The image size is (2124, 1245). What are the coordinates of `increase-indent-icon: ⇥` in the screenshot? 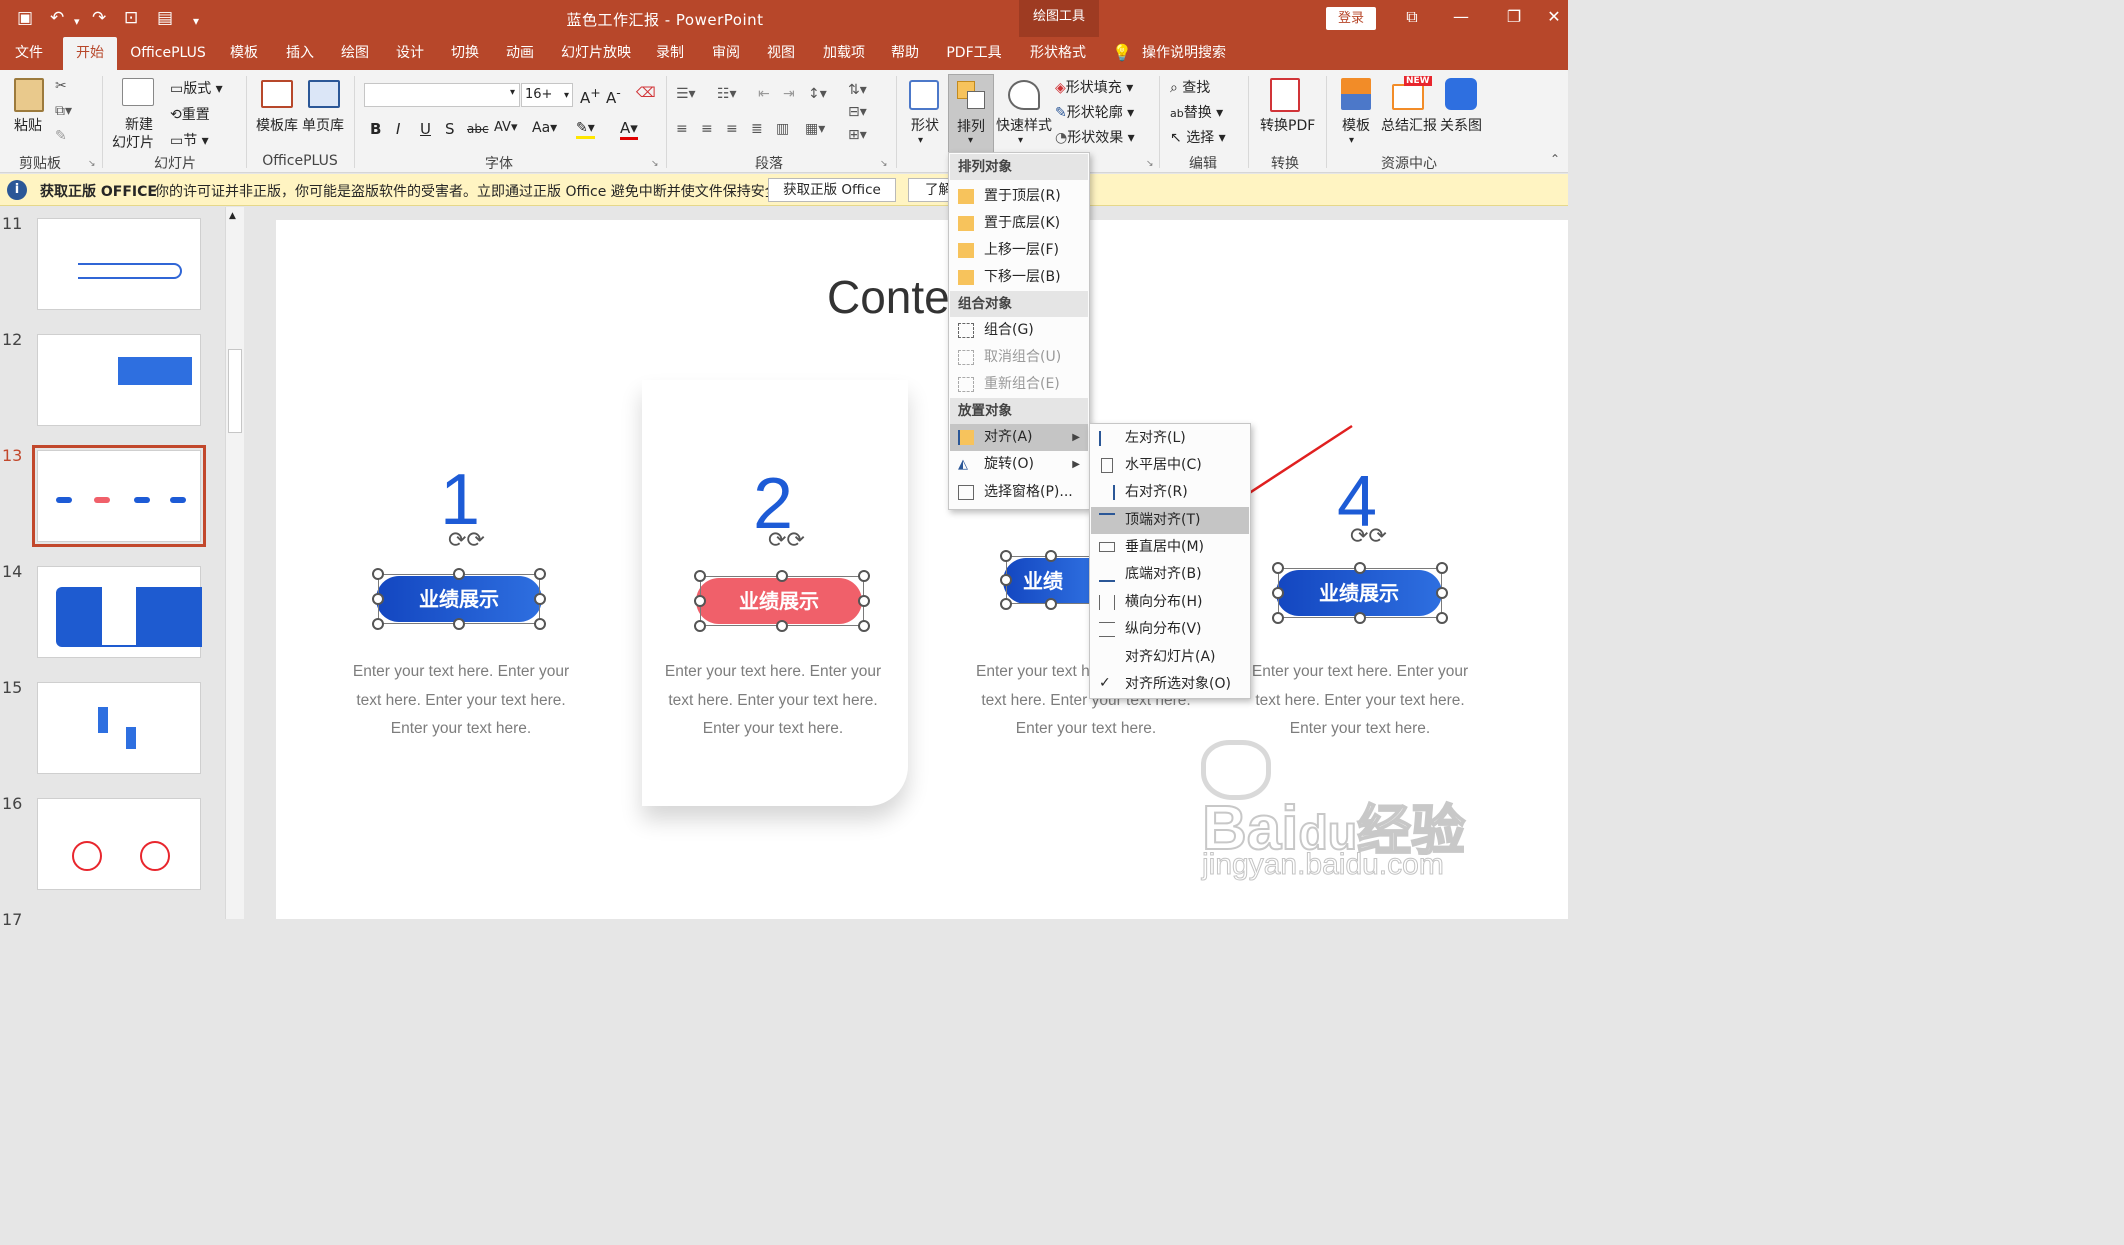 It's located at (789, 94).